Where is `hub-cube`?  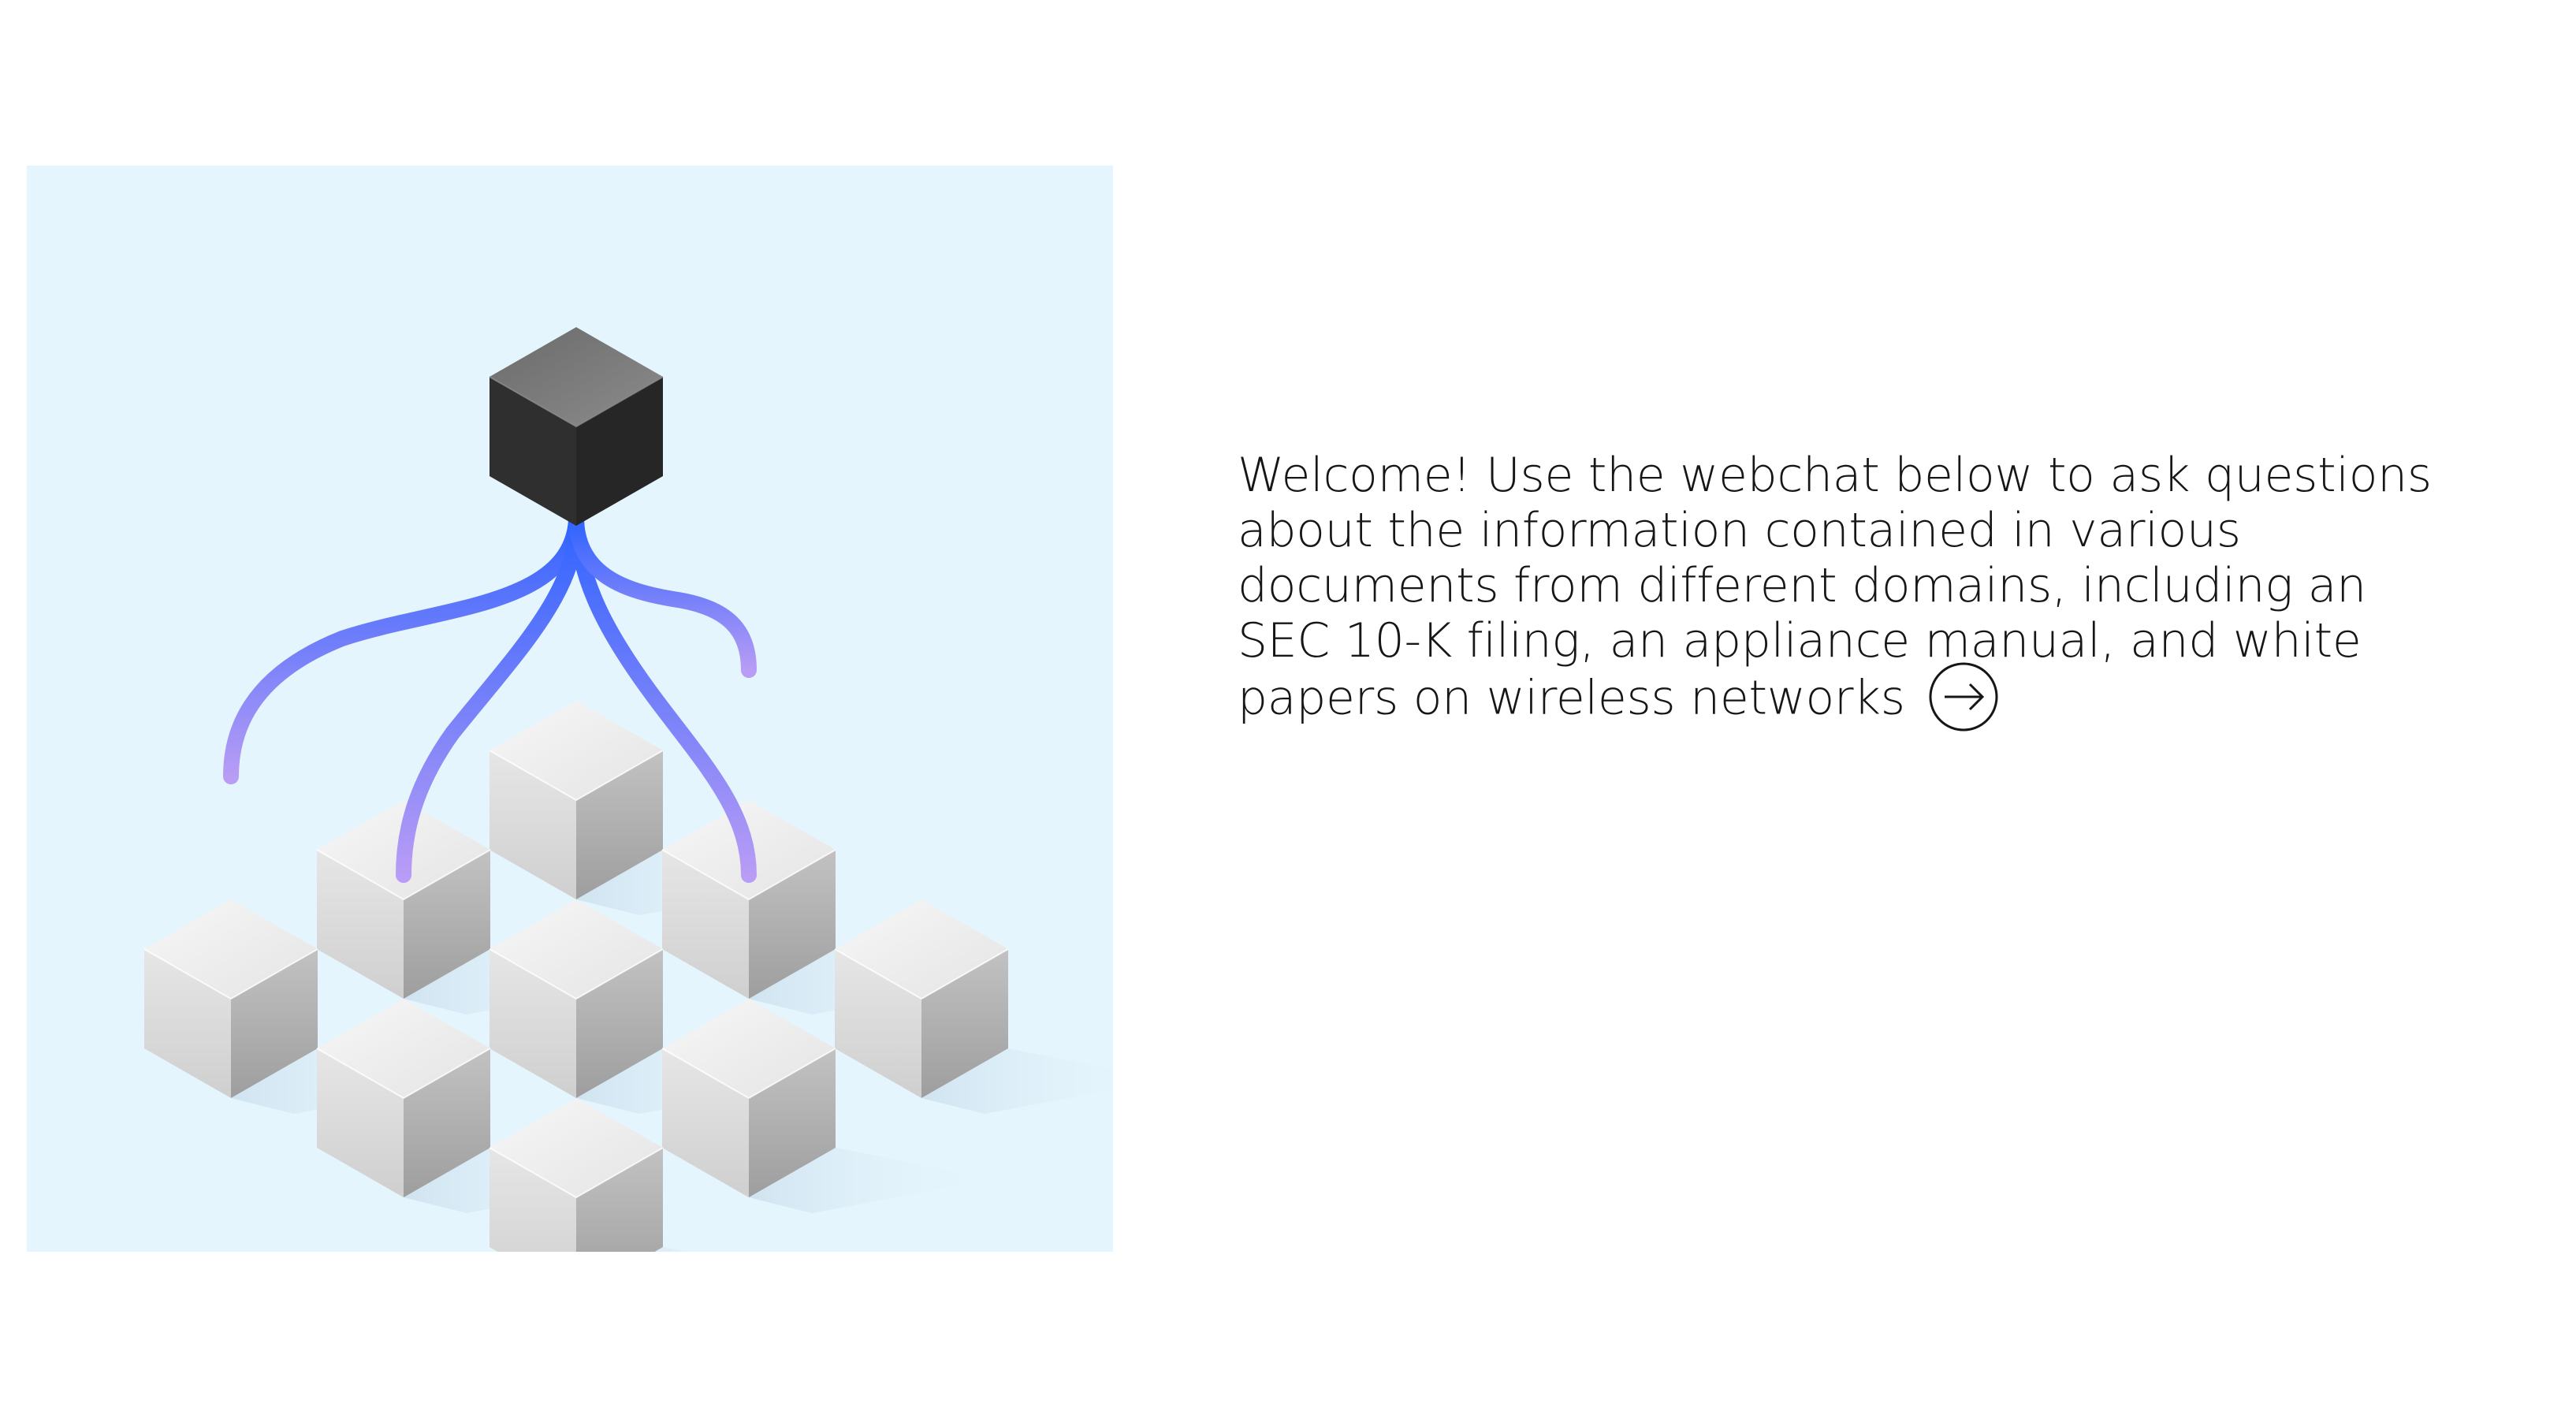 hub-cube is located at coordinates (576, 426).